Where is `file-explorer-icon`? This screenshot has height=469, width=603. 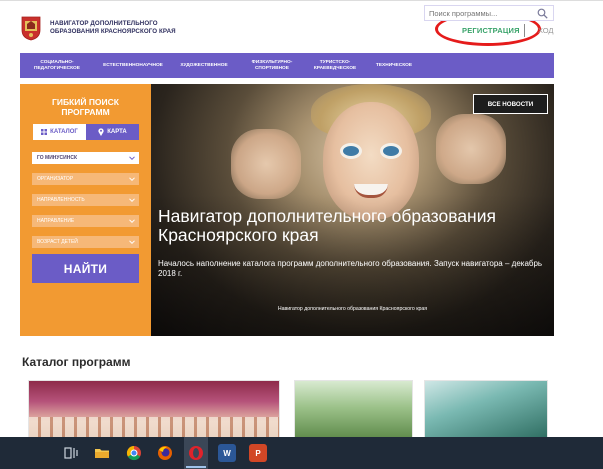
file-explorer-icon is located at coordinates (102, 453).